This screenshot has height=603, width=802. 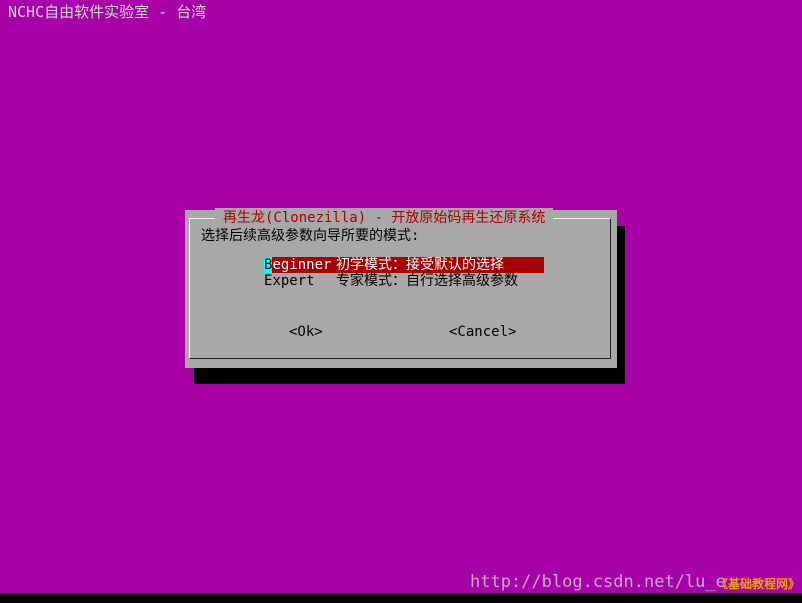 What do you see at coordinates (420, 265) in the screenshot?
I see `menu-desc-beginner: 初学模式：接受默认的选择` at bounding box center [420, 265].